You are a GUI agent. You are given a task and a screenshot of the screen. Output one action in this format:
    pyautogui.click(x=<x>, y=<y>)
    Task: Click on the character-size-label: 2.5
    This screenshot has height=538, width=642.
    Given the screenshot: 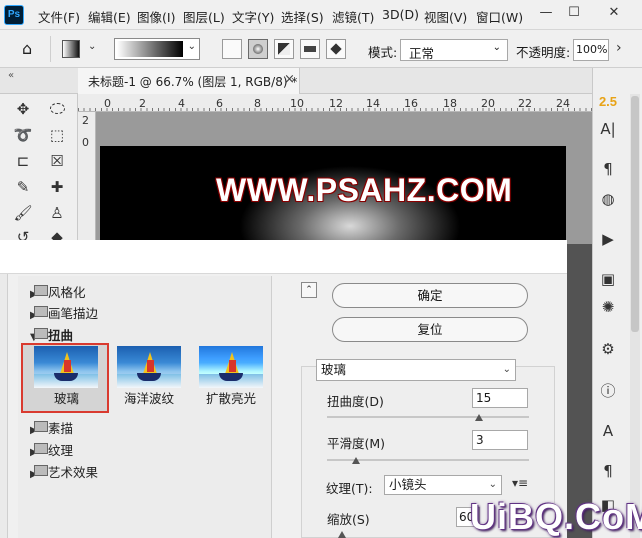 What is the action you would take?
    pyautogui.click(x=608, y=101)
    